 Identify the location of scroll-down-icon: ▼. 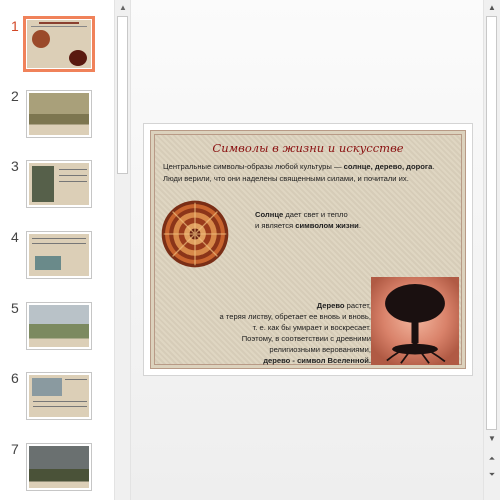
(492, 439).